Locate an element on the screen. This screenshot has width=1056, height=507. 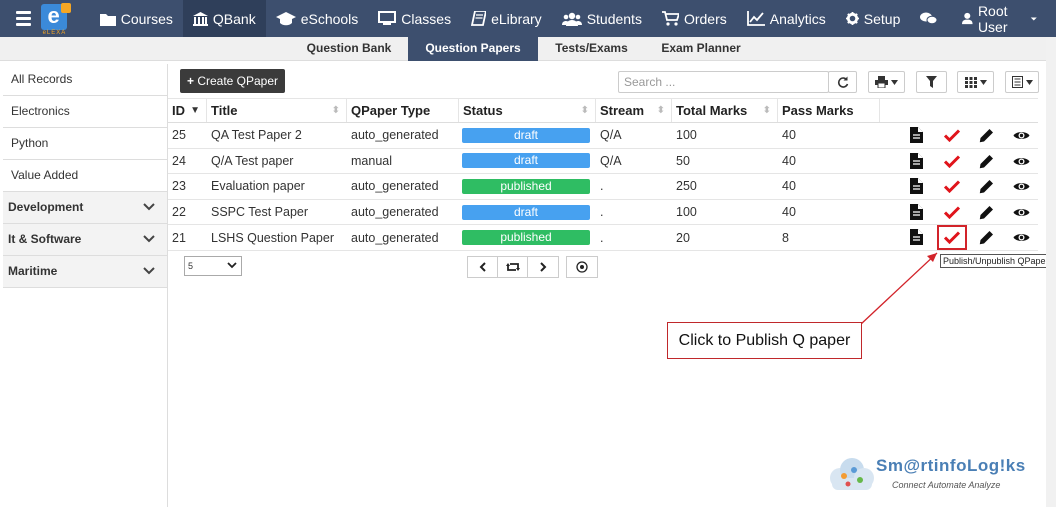
column-header-pass-marks: Pass Marks is located at coordinates (829, 110).